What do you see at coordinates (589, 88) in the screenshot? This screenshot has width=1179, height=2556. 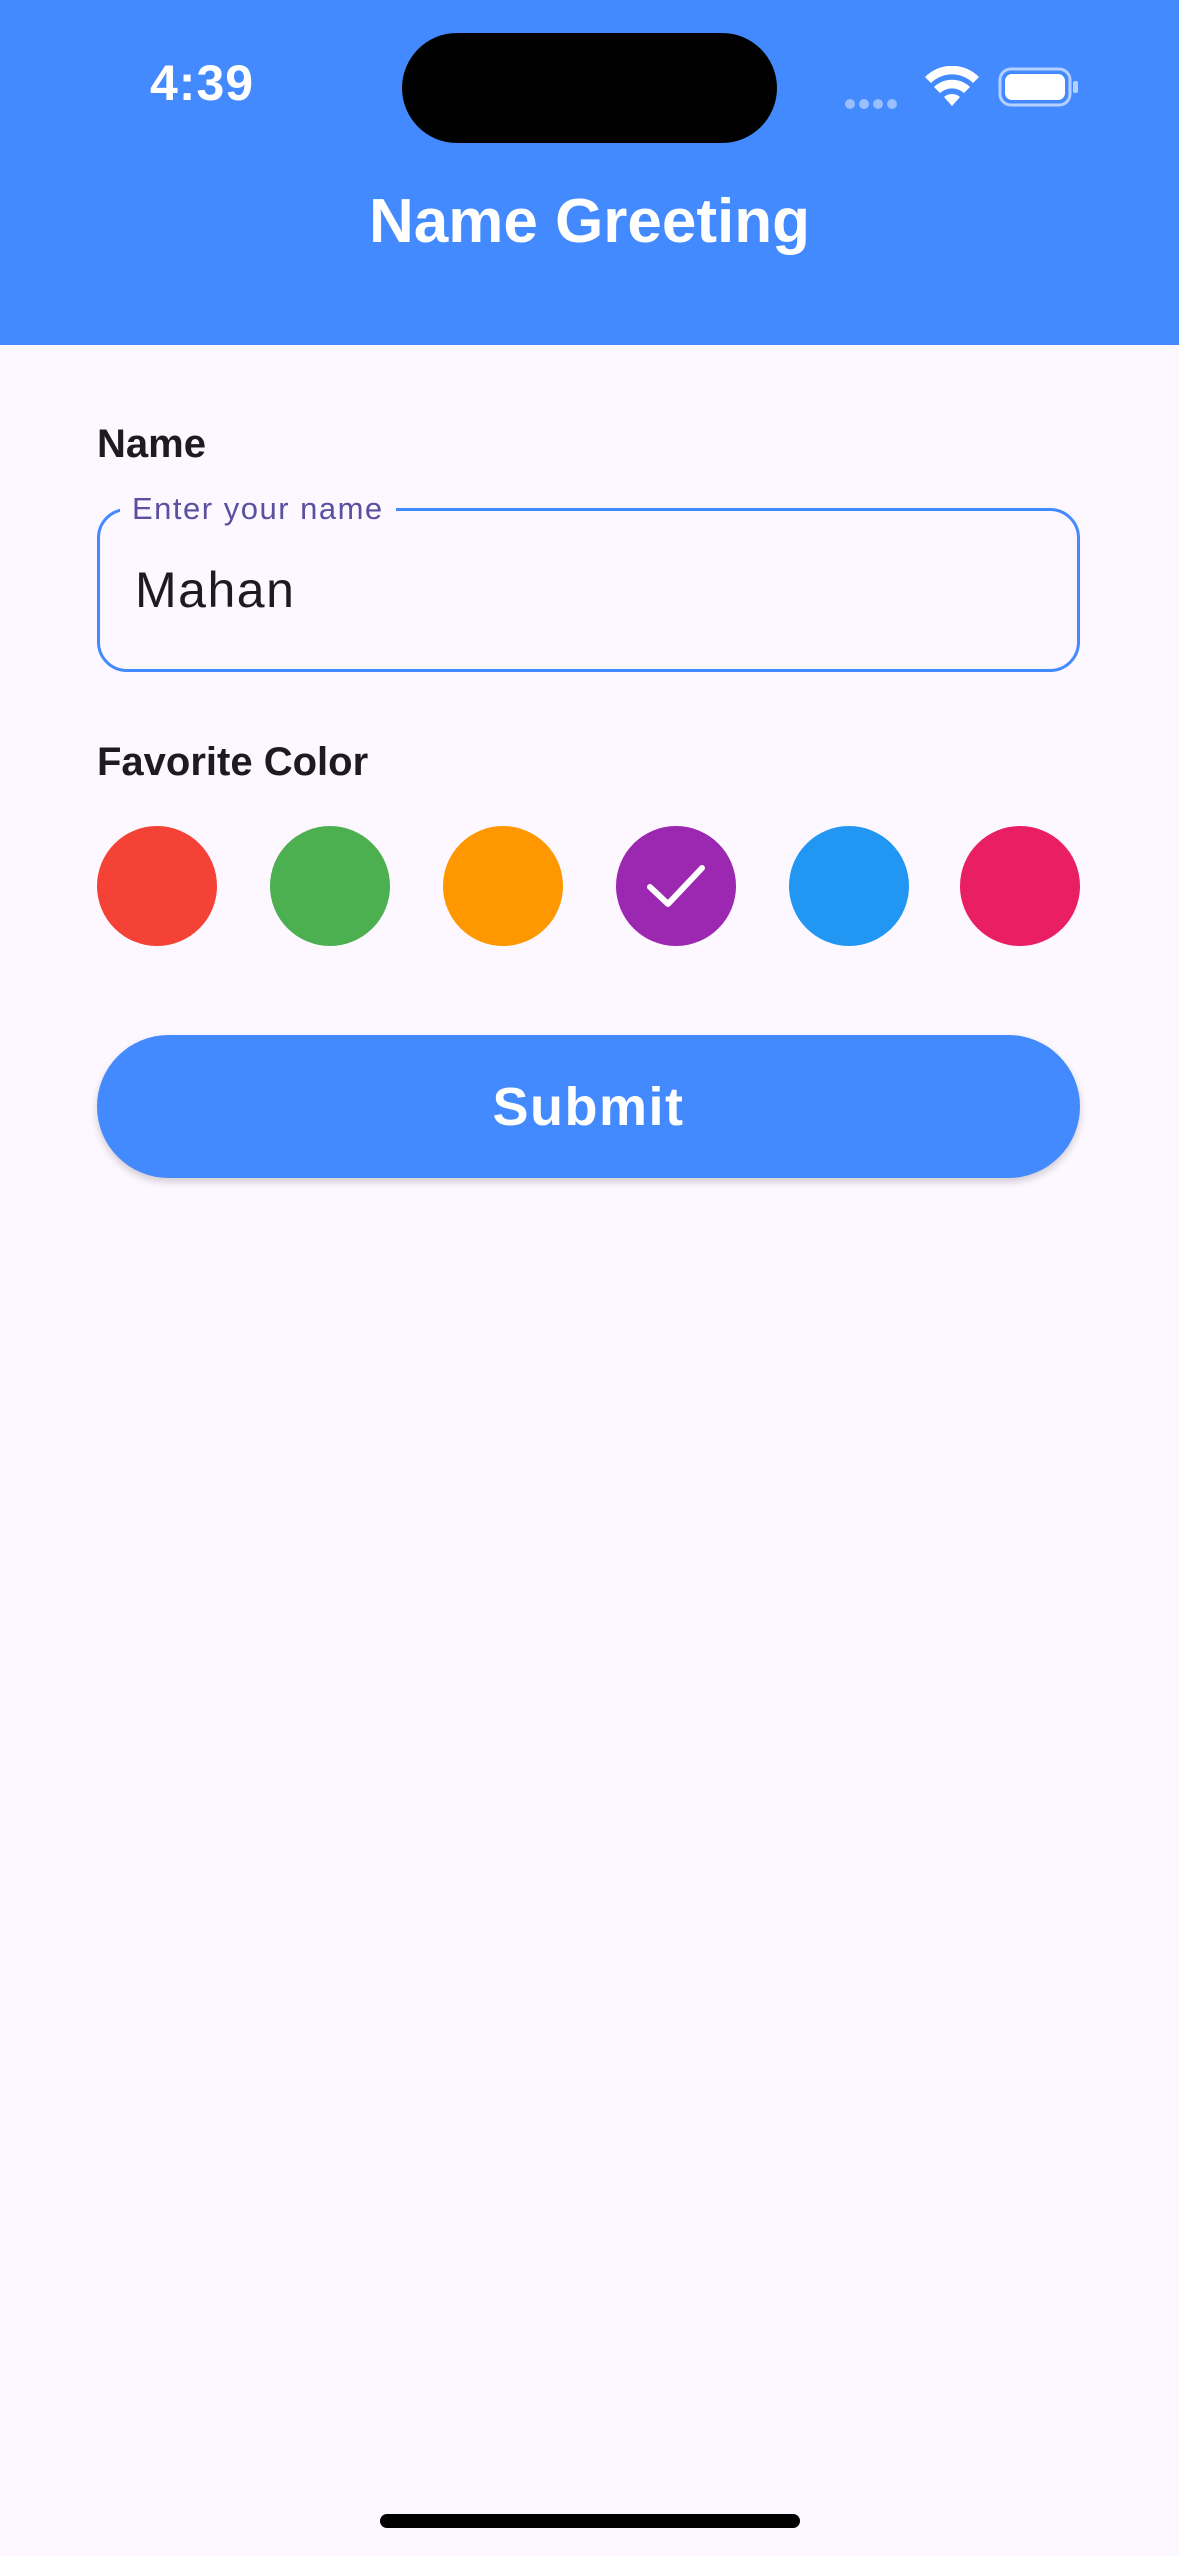 I see `dynamic-island` at bounding box center [589, 88].